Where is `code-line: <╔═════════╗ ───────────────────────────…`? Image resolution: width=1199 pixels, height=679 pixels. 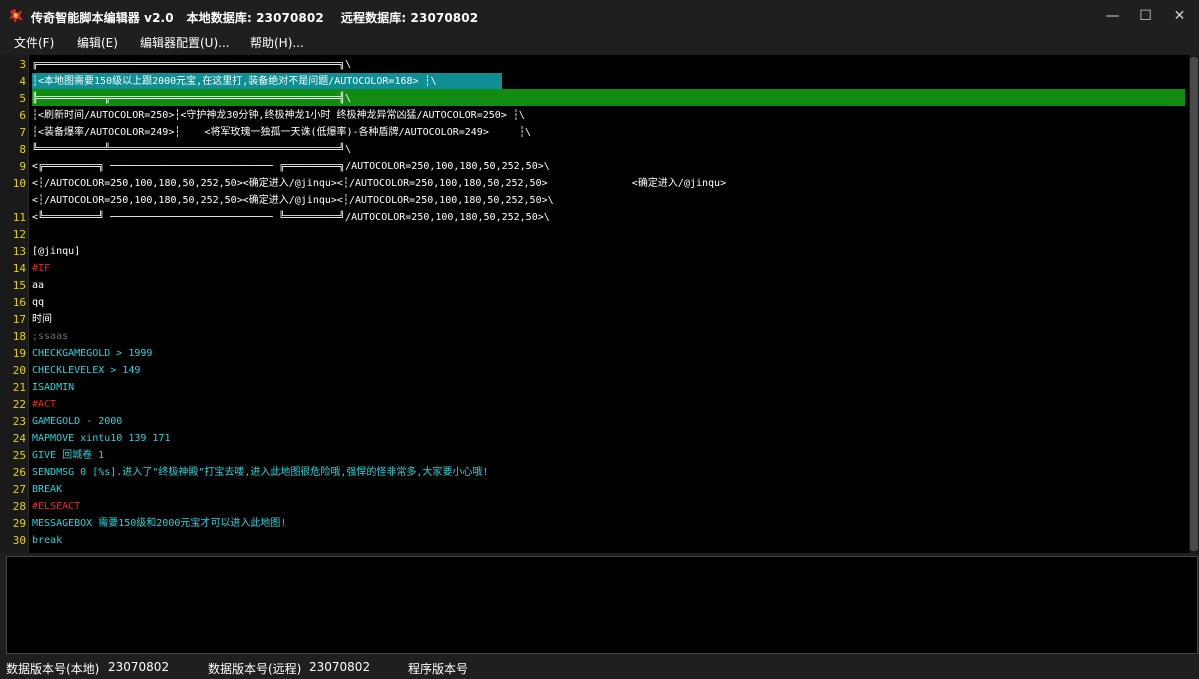 code-line: <╔═════════╗ ───────────────────────────… is located at coordinates (291, 166).